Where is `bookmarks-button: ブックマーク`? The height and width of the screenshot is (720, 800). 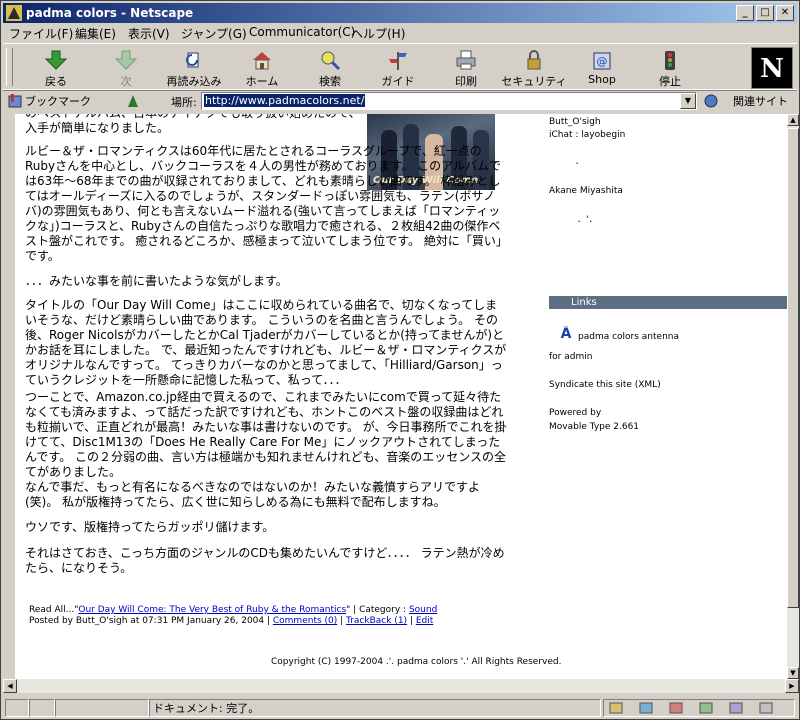 bookmarks-button: ブックマーク is located at coordinates (58, 101).